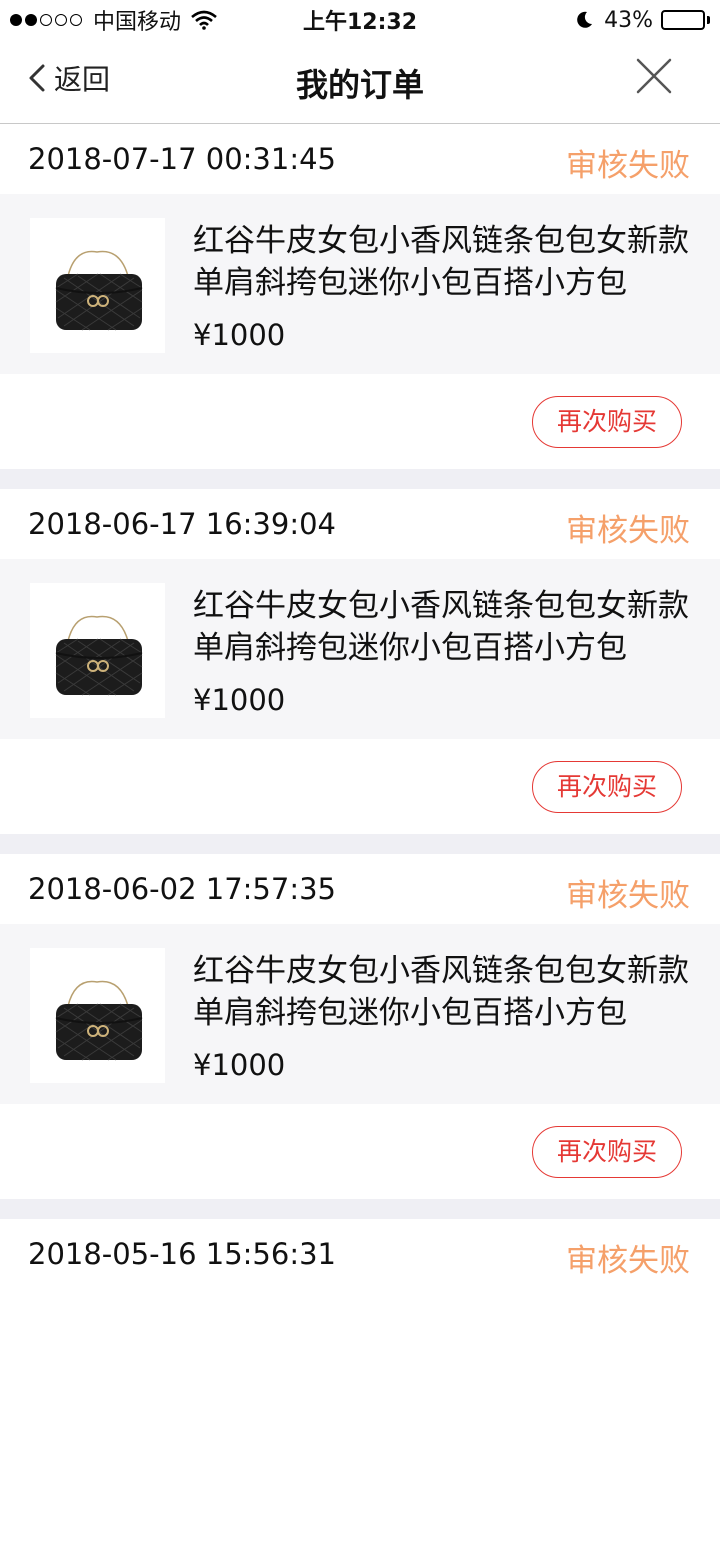 The height and width of the screenshot is (1564, 720). I want to click on order-header: 2018-07-17 00:31:45 审核失败, so click(360, 159).